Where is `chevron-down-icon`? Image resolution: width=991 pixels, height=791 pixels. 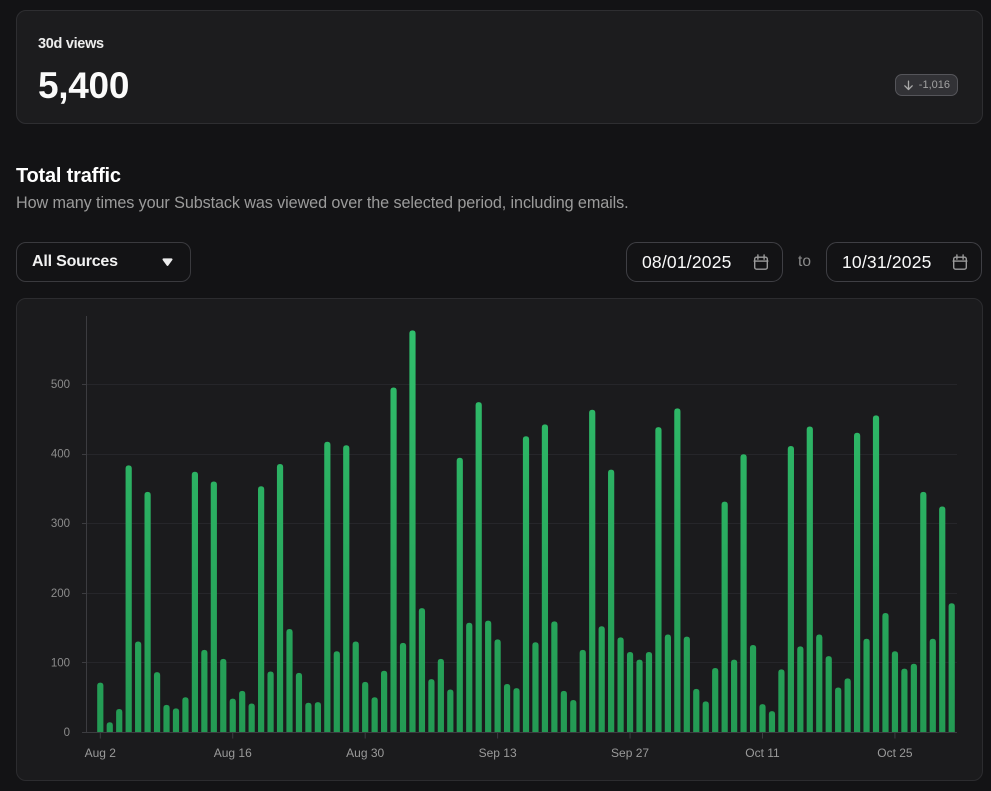
chevron-down-icon is located at coordinates (167, 262).